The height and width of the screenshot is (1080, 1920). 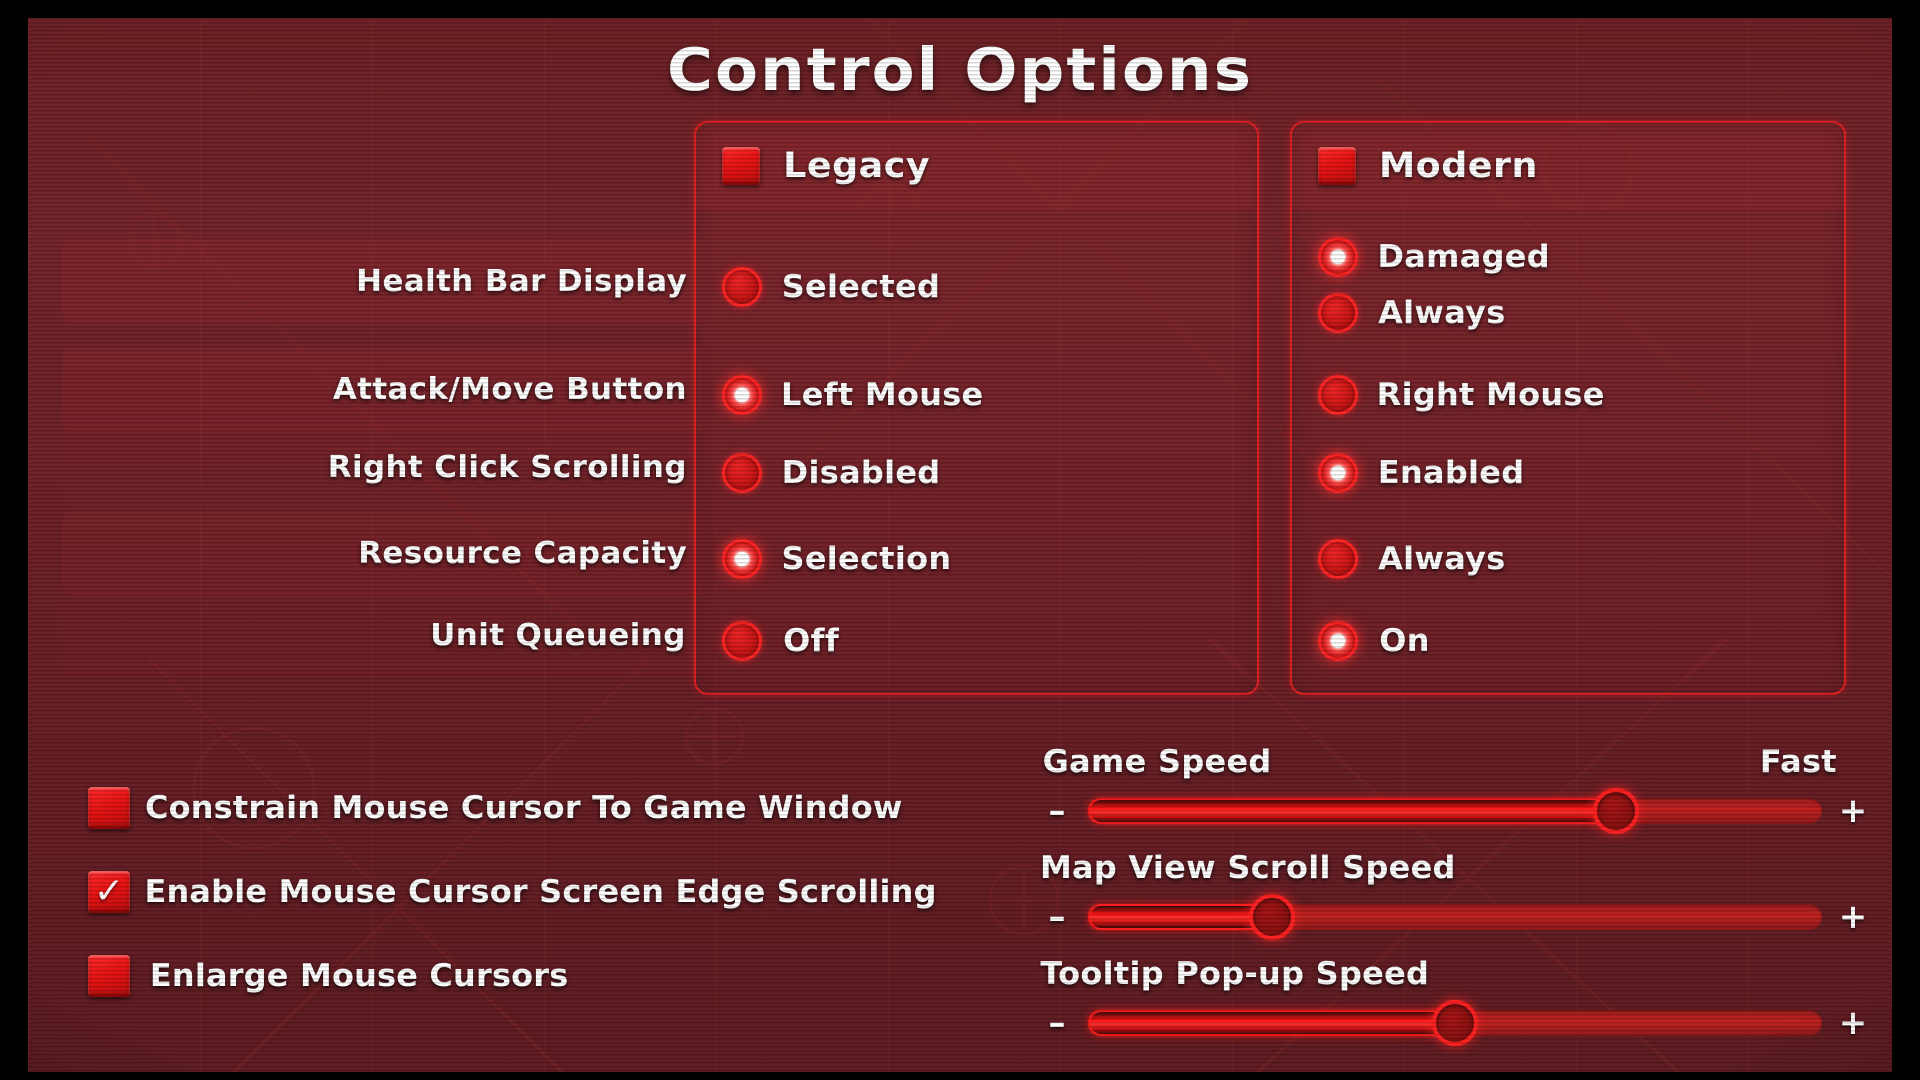 I want to click on radio-legacy-attackmove: Left Mouse, so click(x=853, y=395).